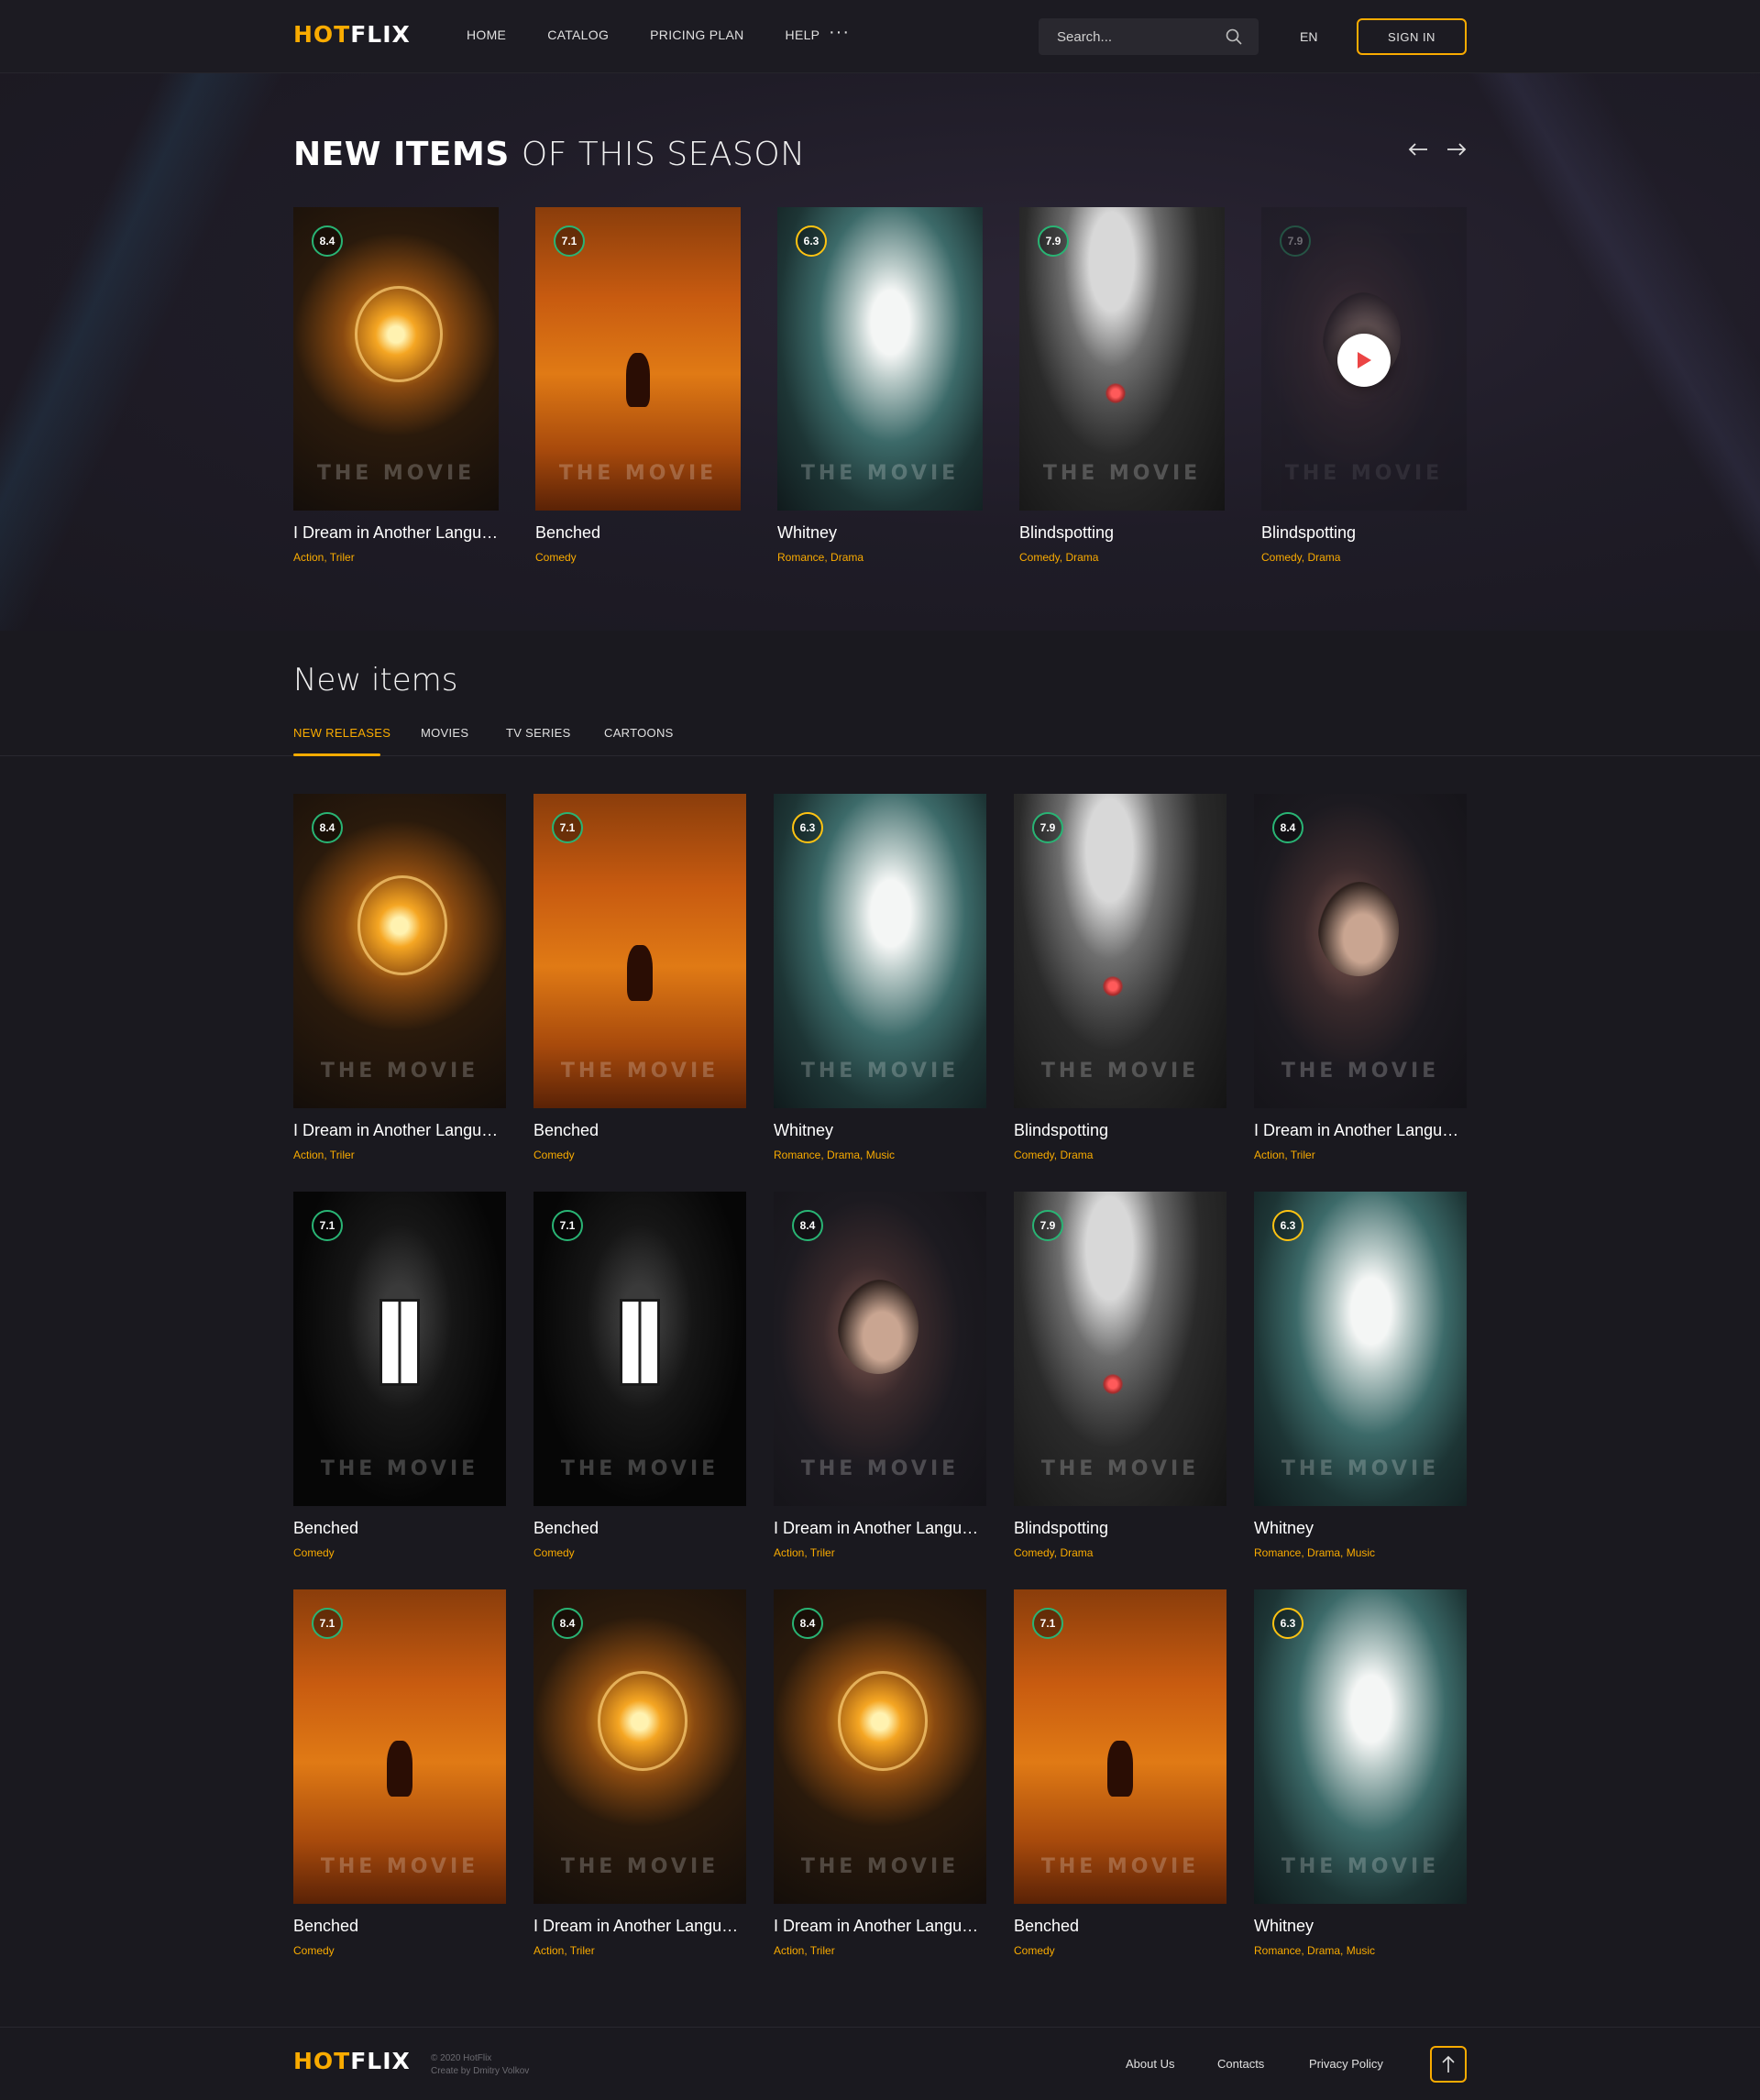 Image resolution: width=1760 pixels, height=2100 pixels. I want to click on nav-pricing-plan: PRICING PLAN, so click(696, 34).